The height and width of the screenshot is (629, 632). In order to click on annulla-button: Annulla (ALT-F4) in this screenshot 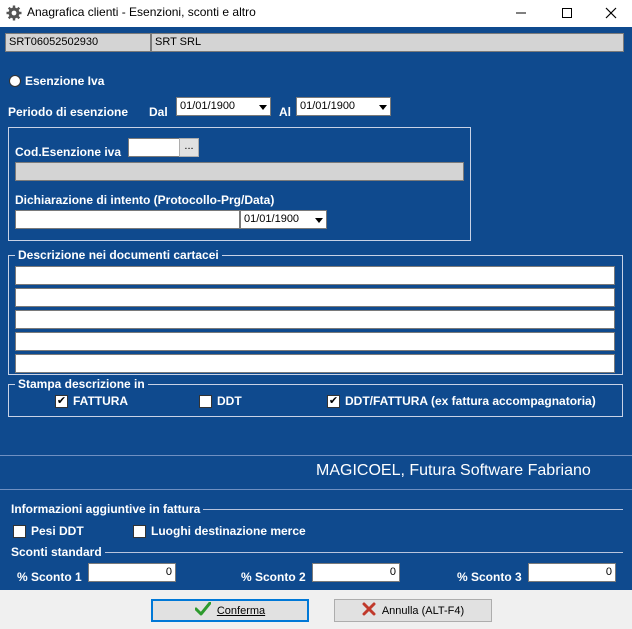, I will do `click(413, 610)`.